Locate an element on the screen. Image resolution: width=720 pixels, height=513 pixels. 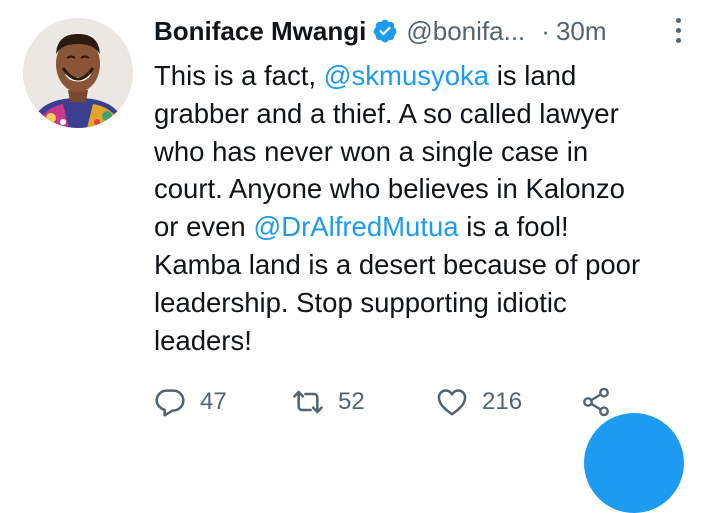
retweet-icon is located at coordinates (308, 402).